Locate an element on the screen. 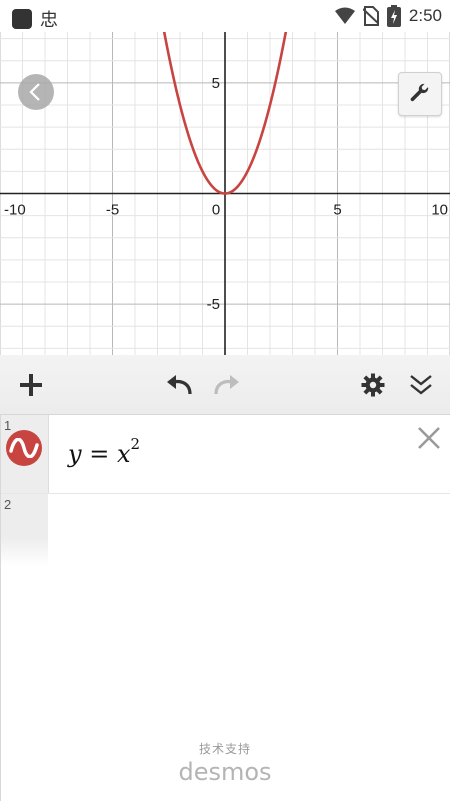  wave-icon is located at coordinates (24, 448).